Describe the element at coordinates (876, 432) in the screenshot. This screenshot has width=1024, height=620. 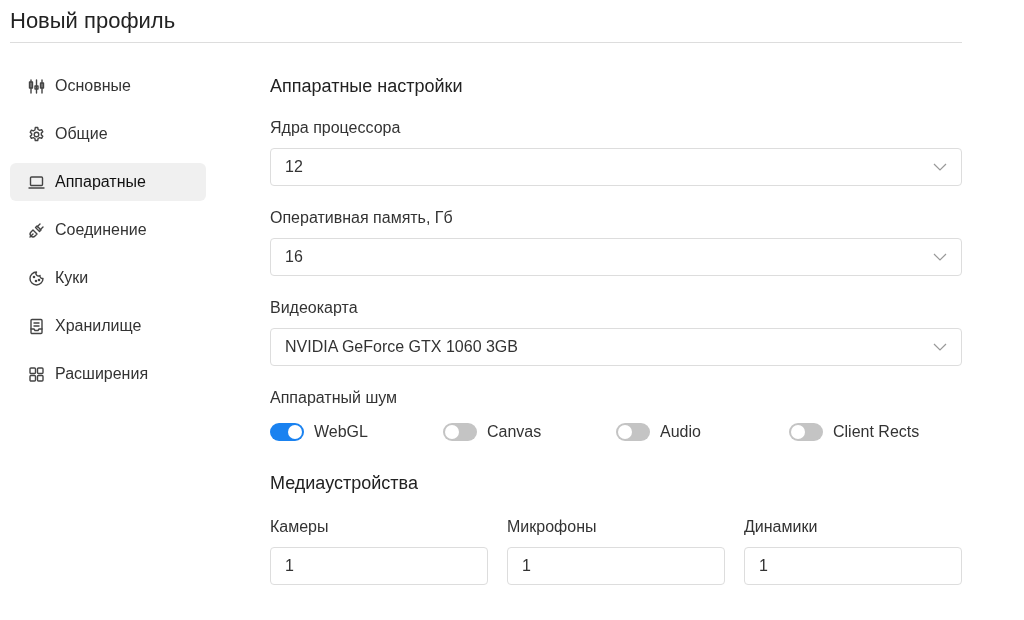
I see `toggle-label: Client Rects` at that location.